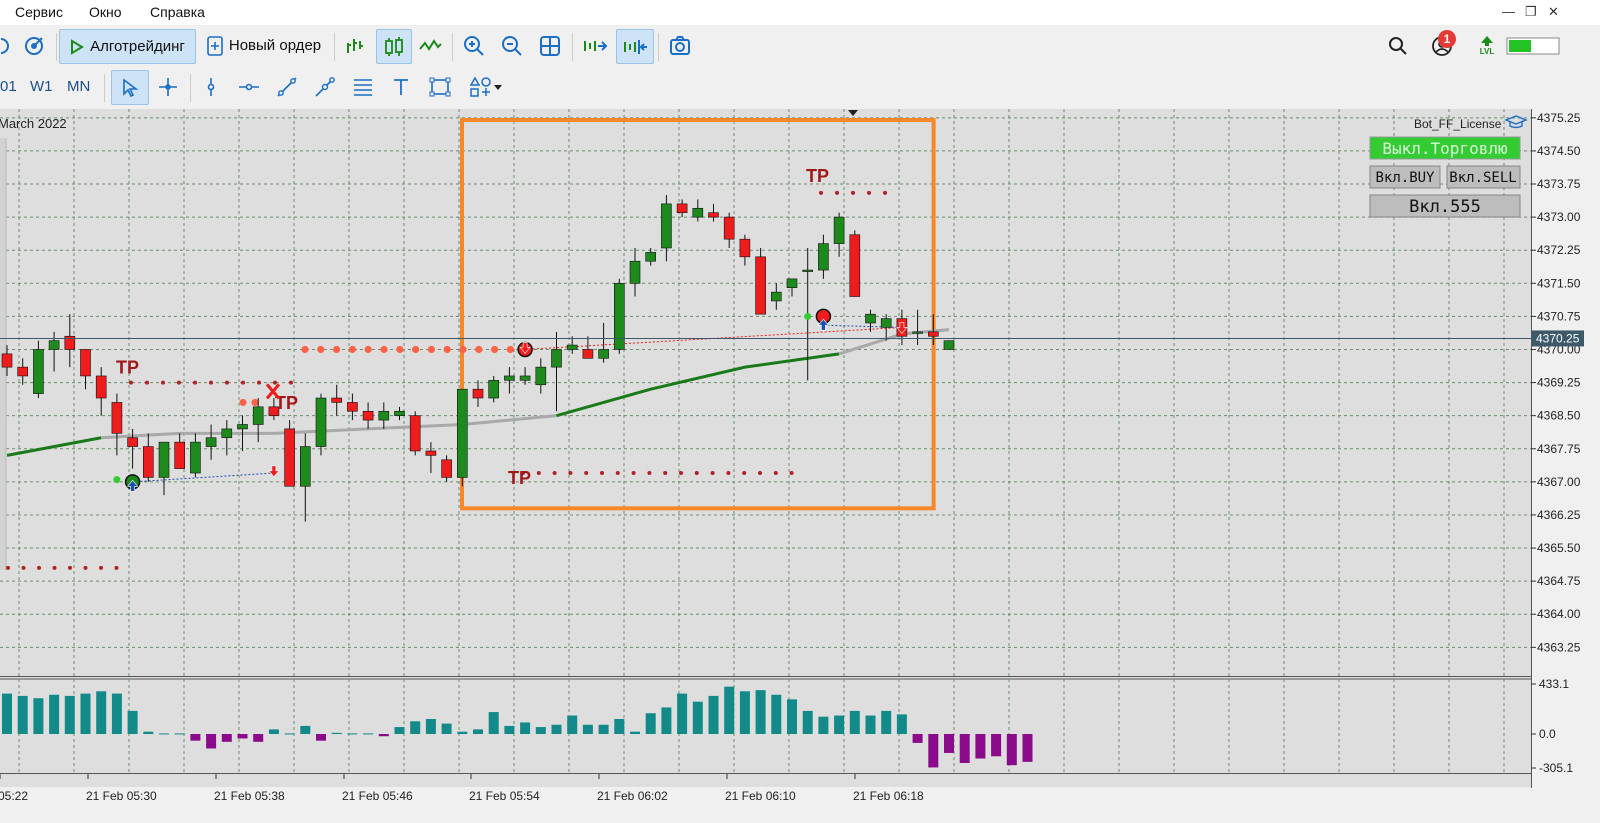 The image size is (1600, 823). I want to click on histogram-scale-label: -305.1, so click(1556, 768).